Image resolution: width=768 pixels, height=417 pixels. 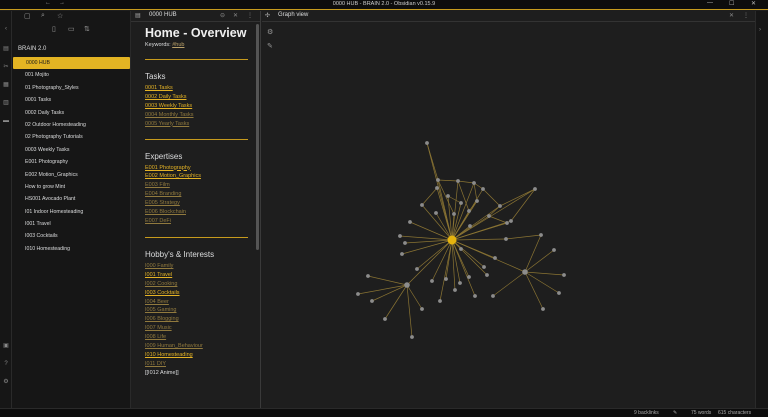 I want to click on hub-tag: #hub, so click(x=178, y=45).